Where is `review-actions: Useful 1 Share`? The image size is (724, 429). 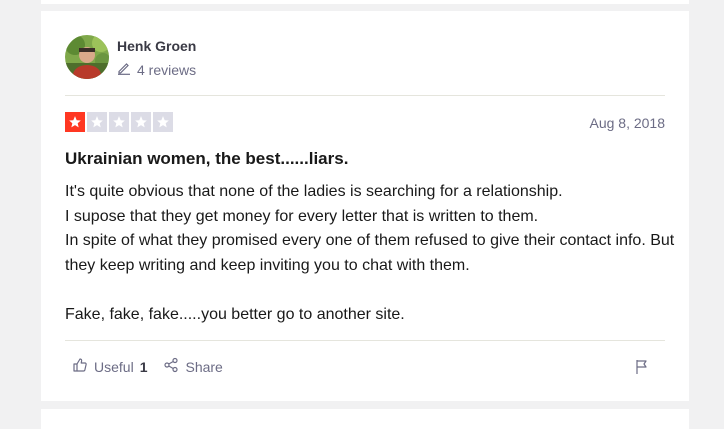
review-actions: Useful 1 Share is located at coordinates (147, 366).